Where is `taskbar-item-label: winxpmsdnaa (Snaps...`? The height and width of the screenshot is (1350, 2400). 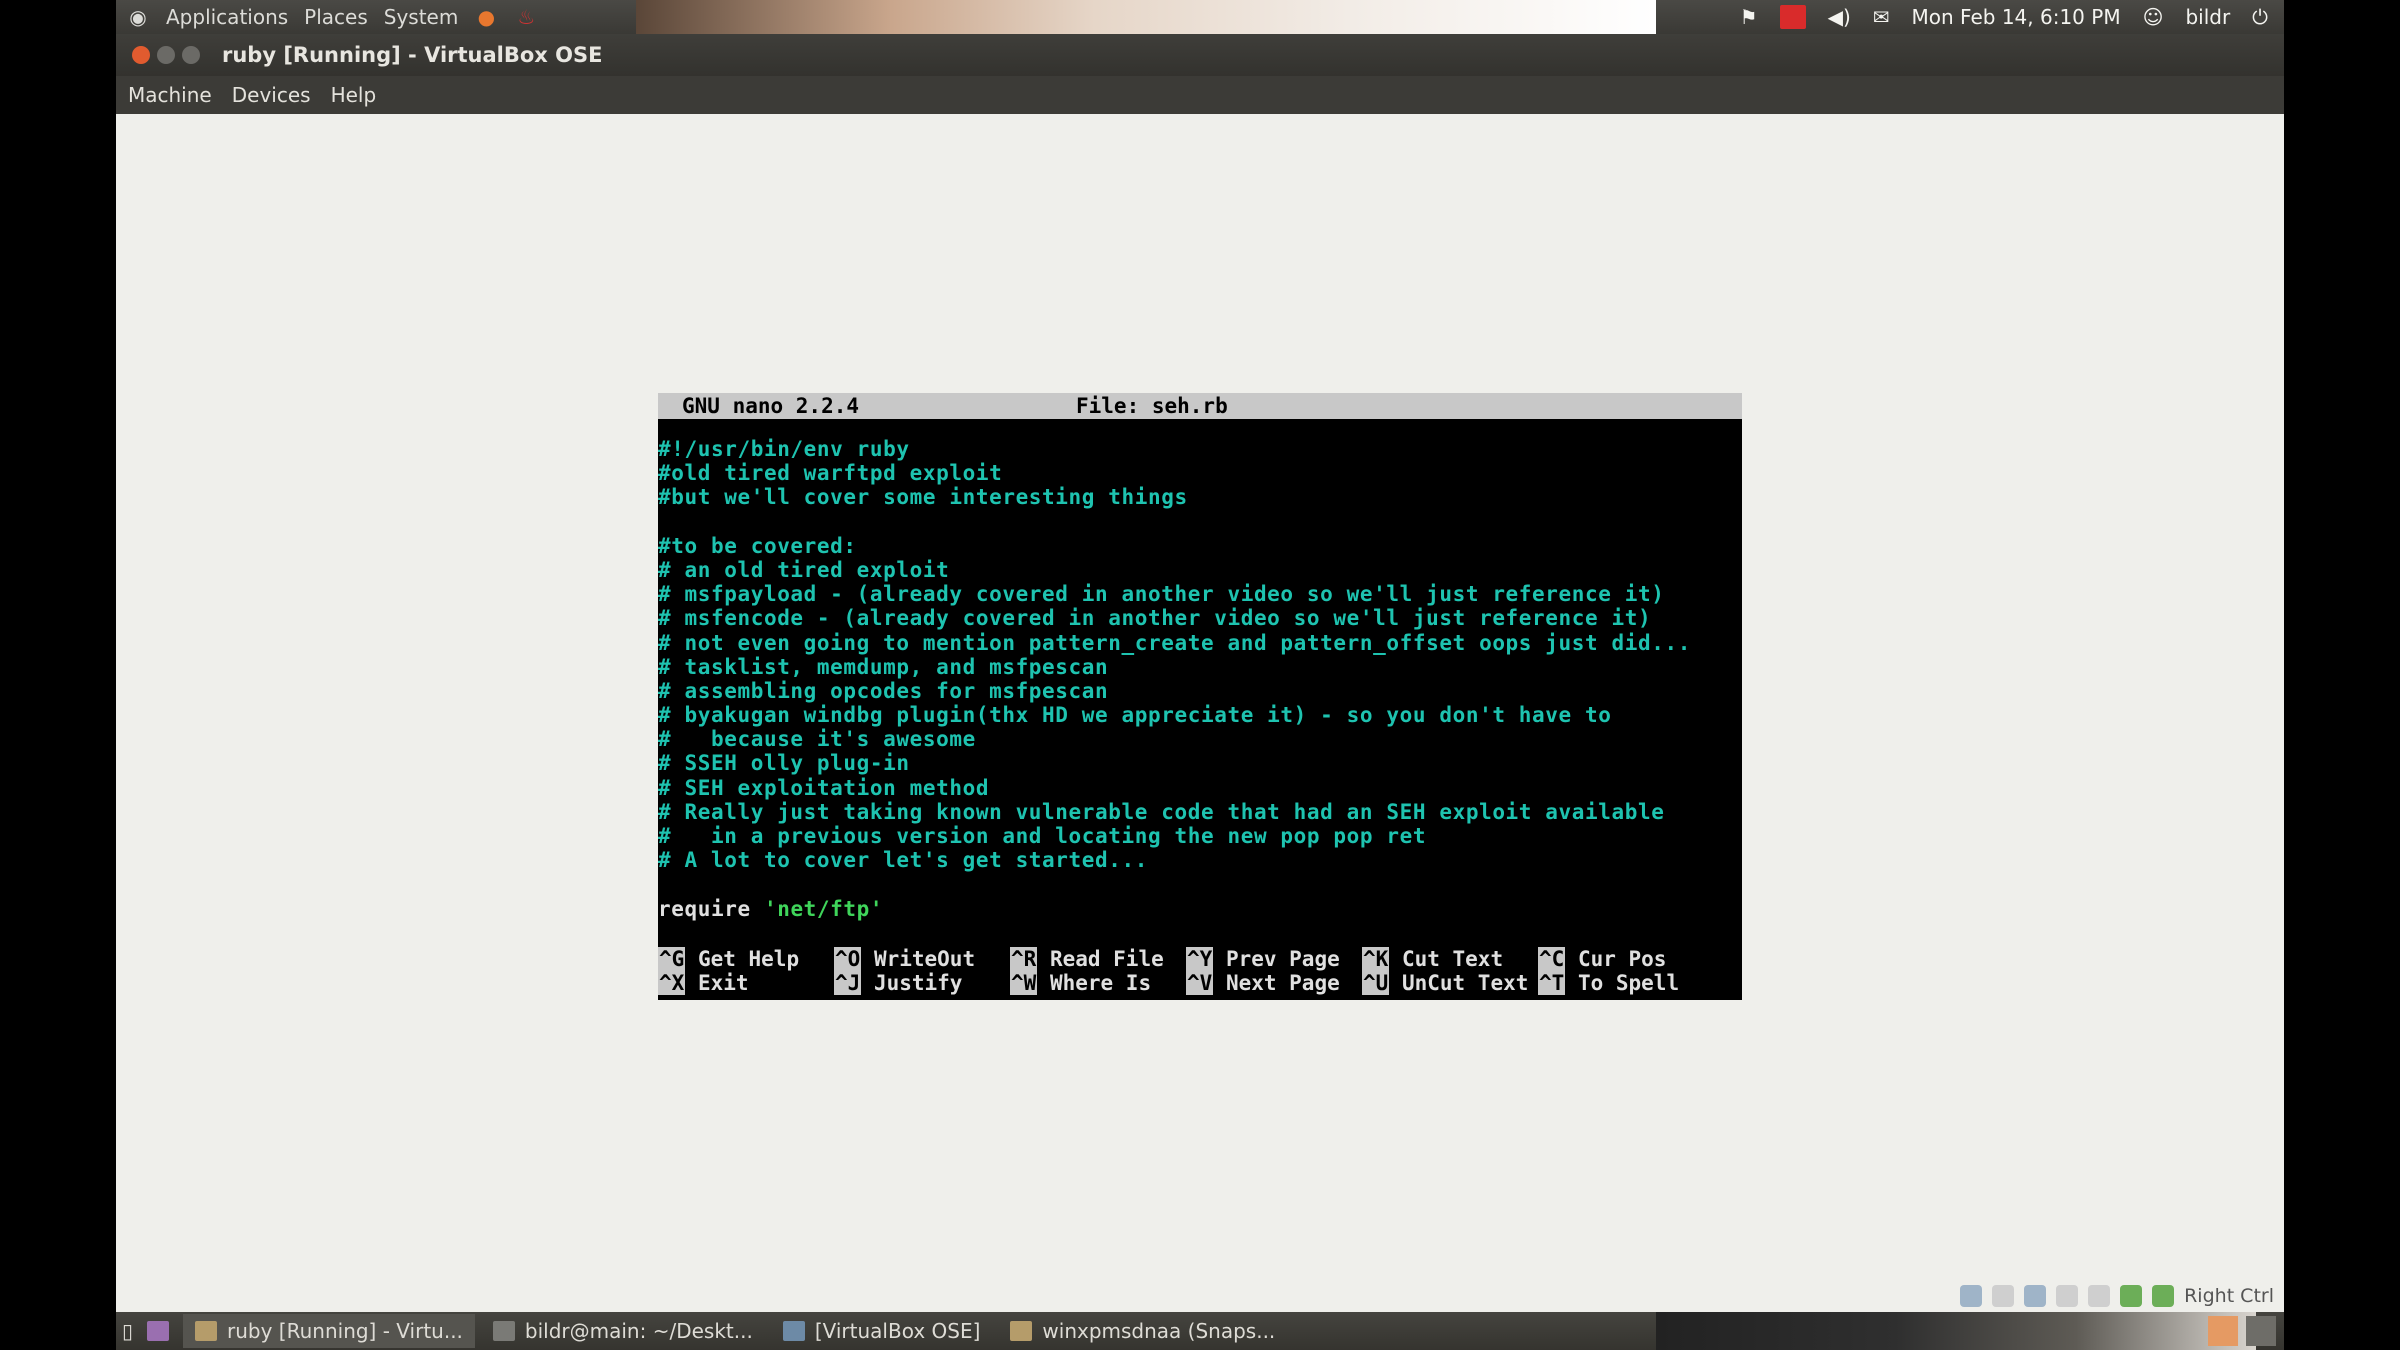 taskbar-item-label: winxpmsdnaa (Snaps... is located at coordinates (1159, 1331).